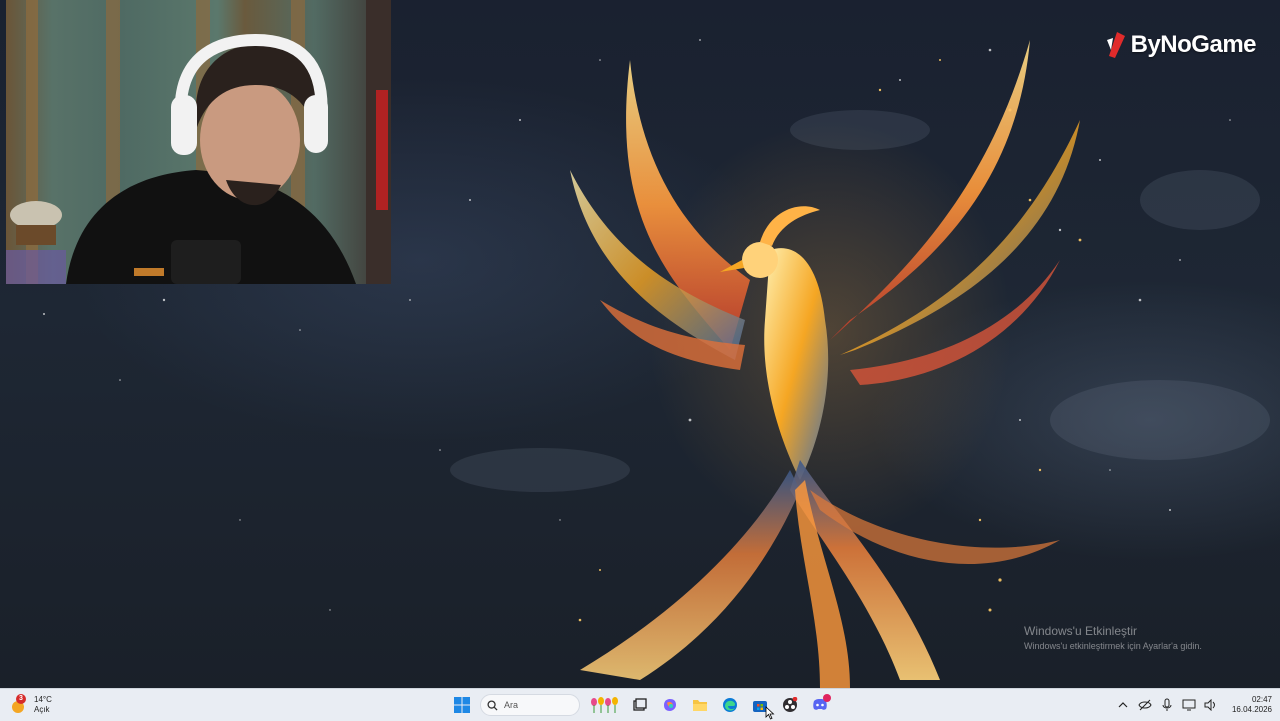 This screenshot has height=721, width=1280. Describe the element at coordinates (1193, 44) in the screenshot. I see `brand-name: ByNoGame` at that location.